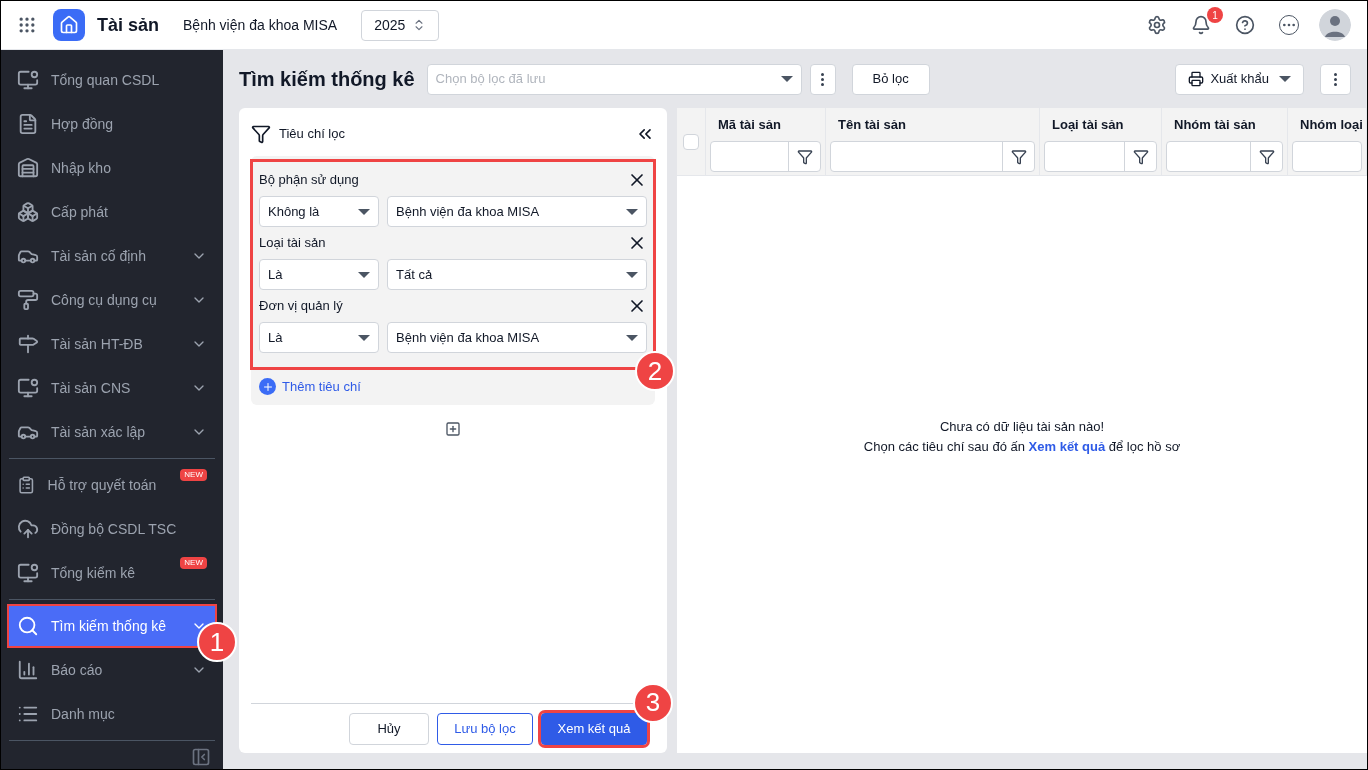  I want to click on criterion-label: Bộ phận sử dụng, so click(309, 180).